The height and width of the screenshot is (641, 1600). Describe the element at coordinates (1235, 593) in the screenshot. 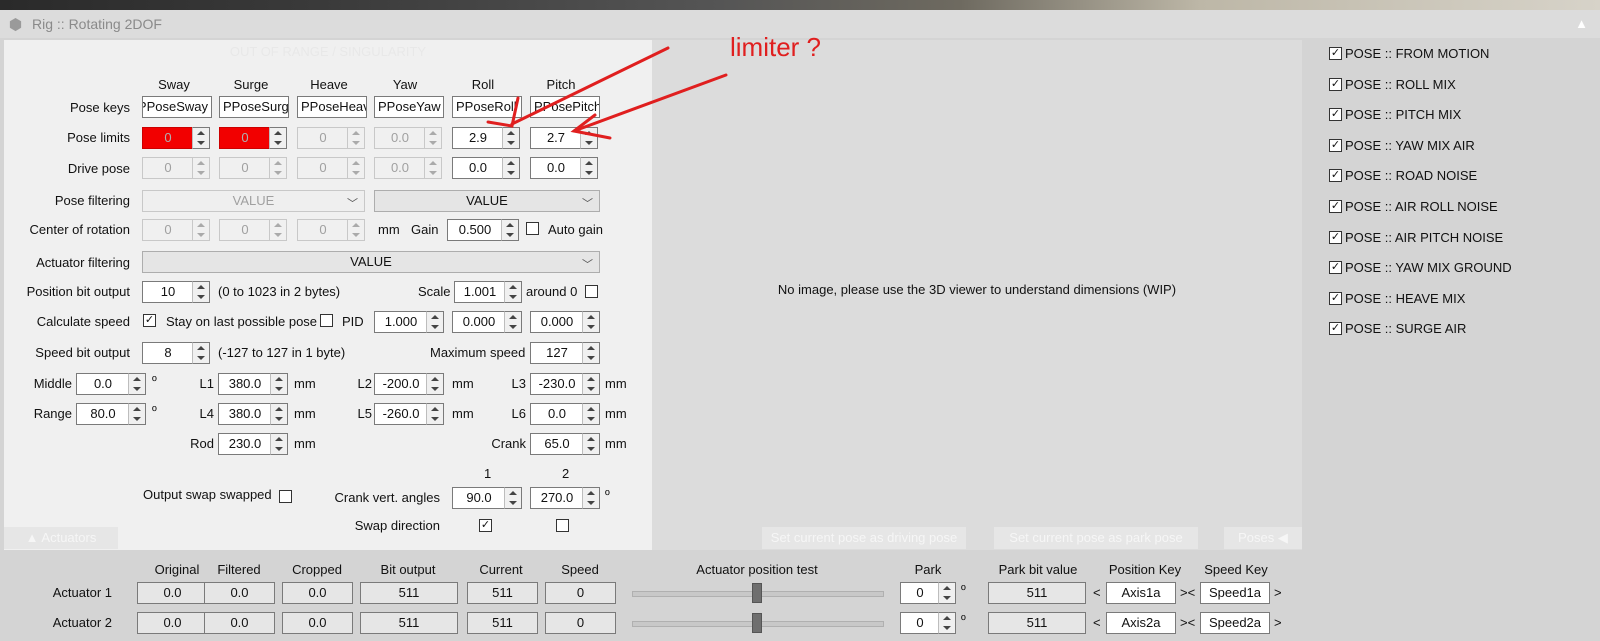

I see `speed-key-input: Speed1a` at that location.